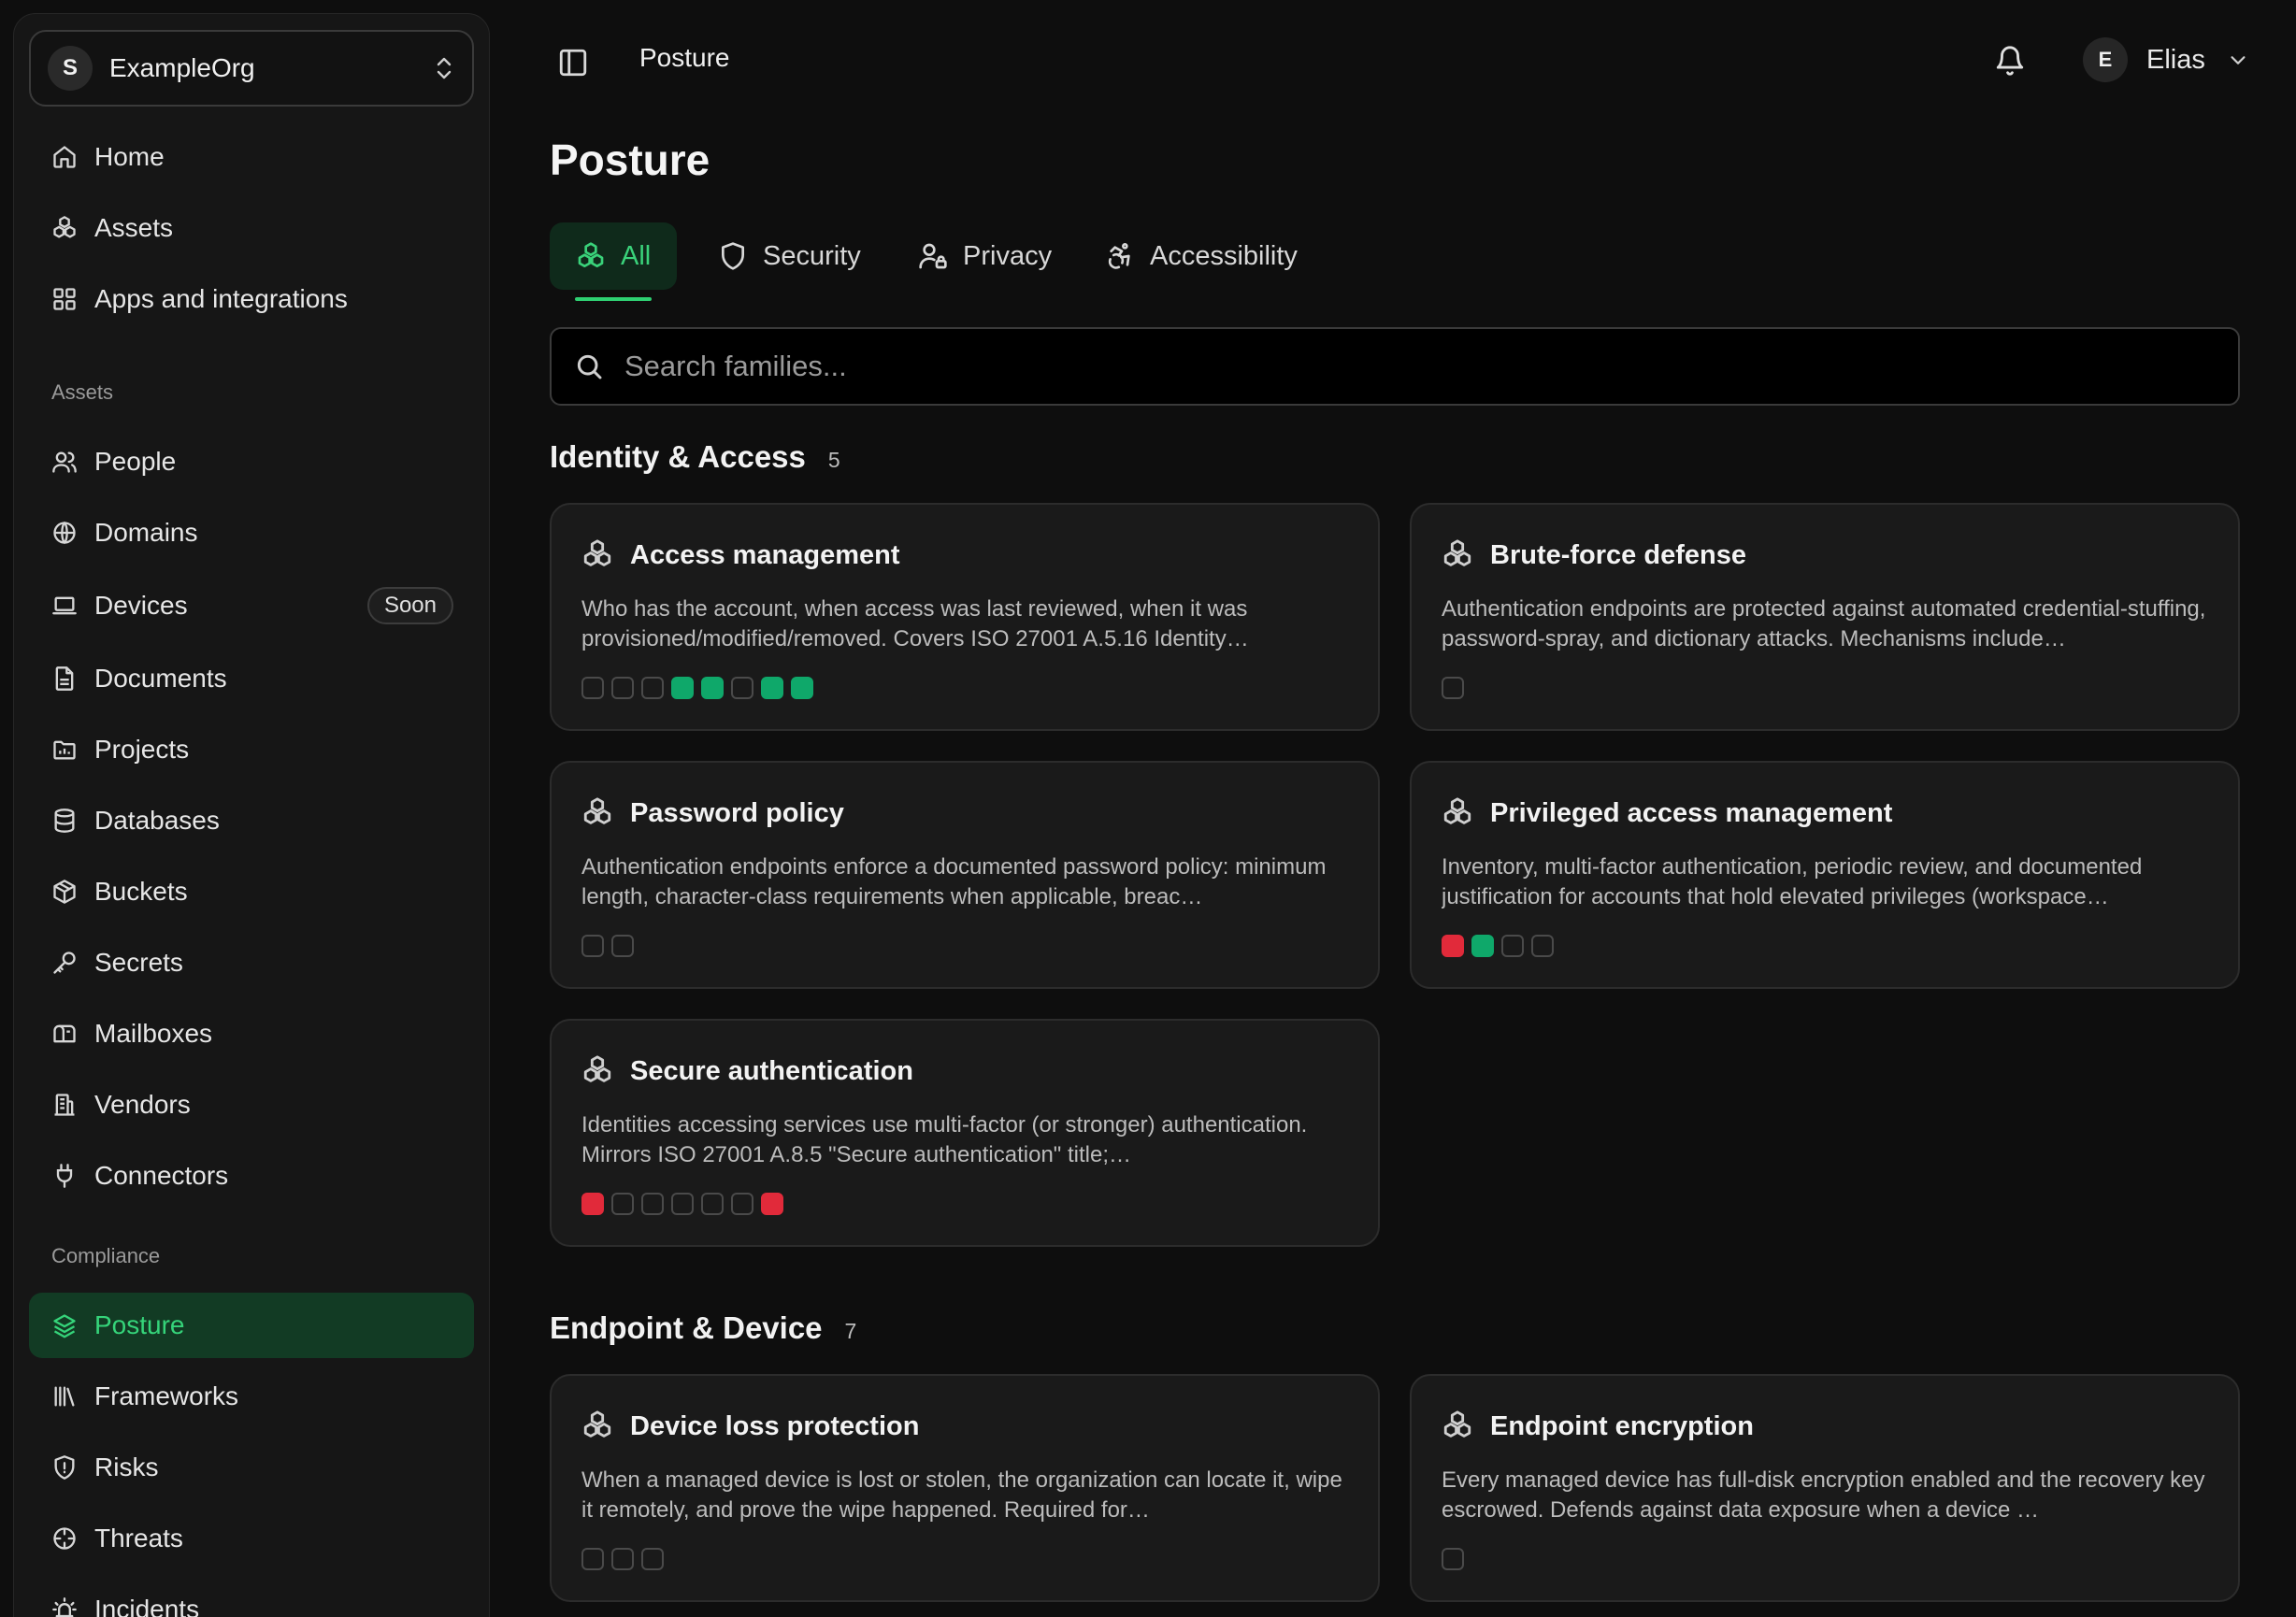 This screenshot has height=1617, width=2296. Describe the element at coordinates (2175, 59) in the screenshot. I see `user-name: Elias` at that location.